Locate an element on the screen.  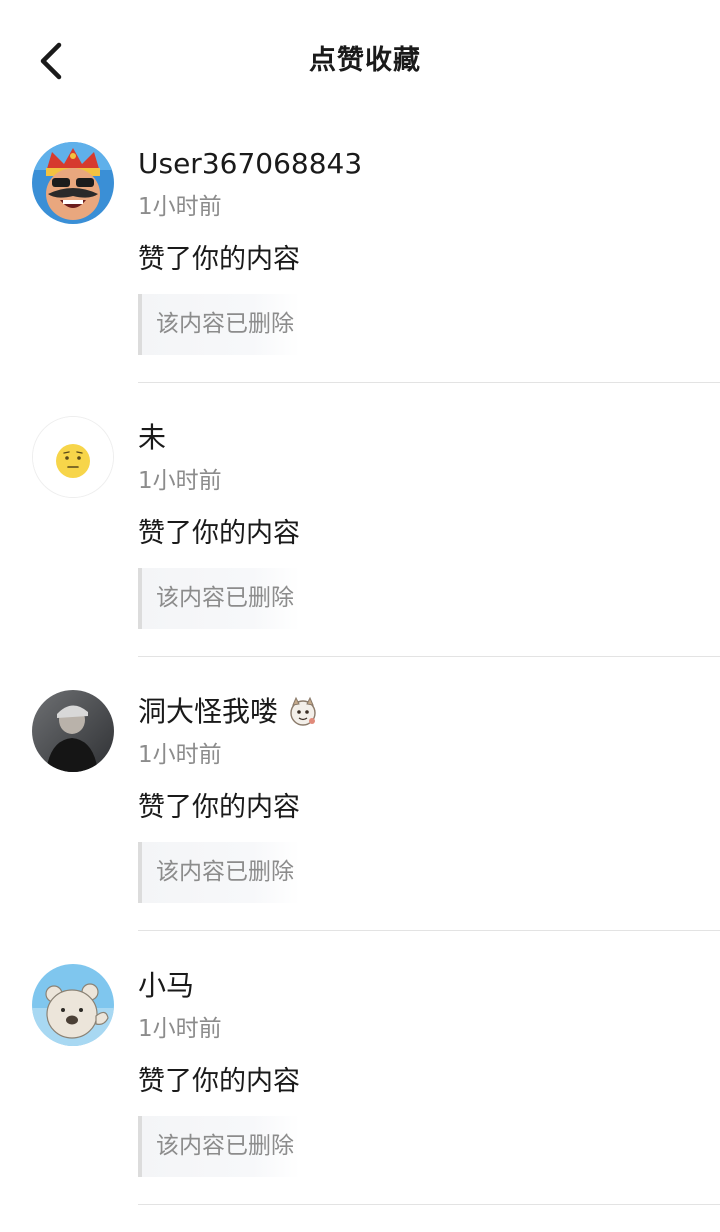
username: User367068843 is located at coordinates (250, 164).